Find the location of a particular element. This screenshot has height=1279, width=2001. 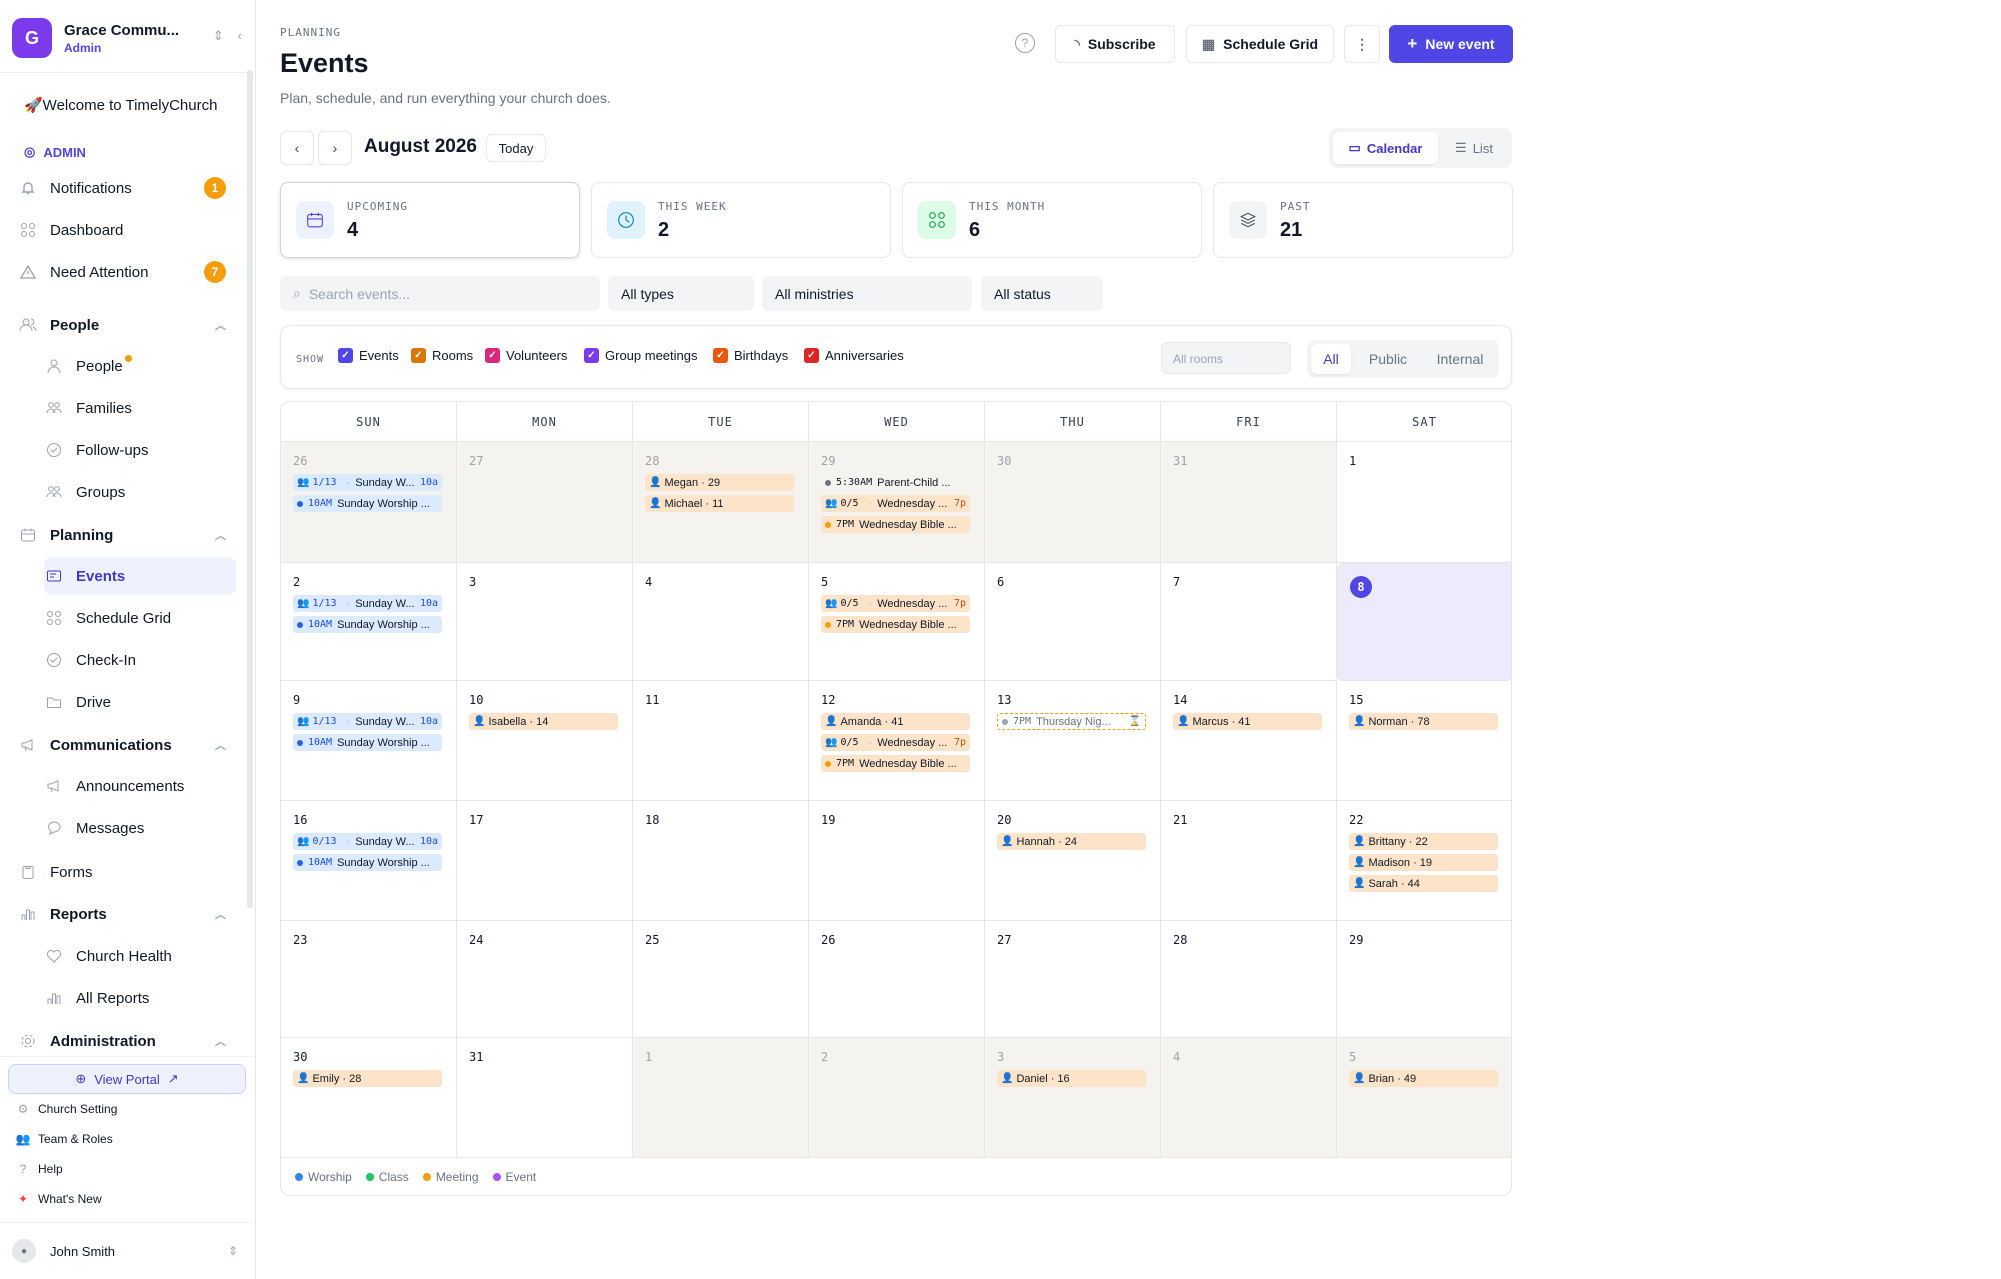

whats-new-link: ✦ What's New is located at coordinates (59, 1199).